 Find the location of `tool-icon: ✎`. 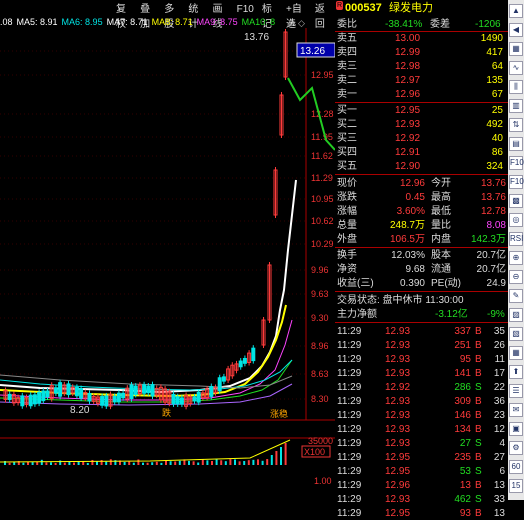

tool-icon: ✎ is located at coordinates (516, 296).